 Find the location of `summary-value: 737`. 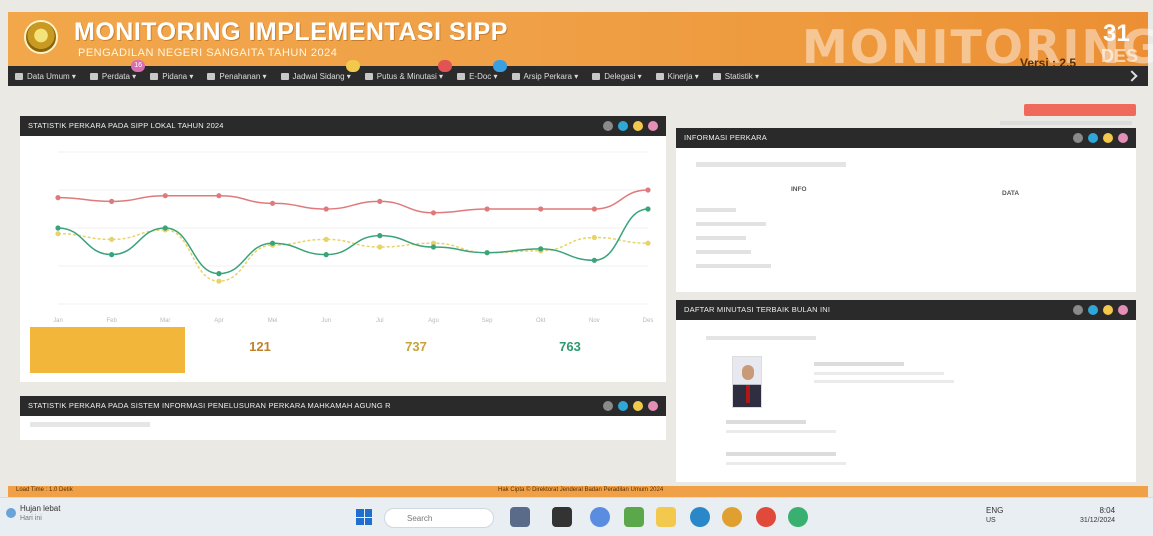

summary-value: 737 is located at coordinates (416, 346).